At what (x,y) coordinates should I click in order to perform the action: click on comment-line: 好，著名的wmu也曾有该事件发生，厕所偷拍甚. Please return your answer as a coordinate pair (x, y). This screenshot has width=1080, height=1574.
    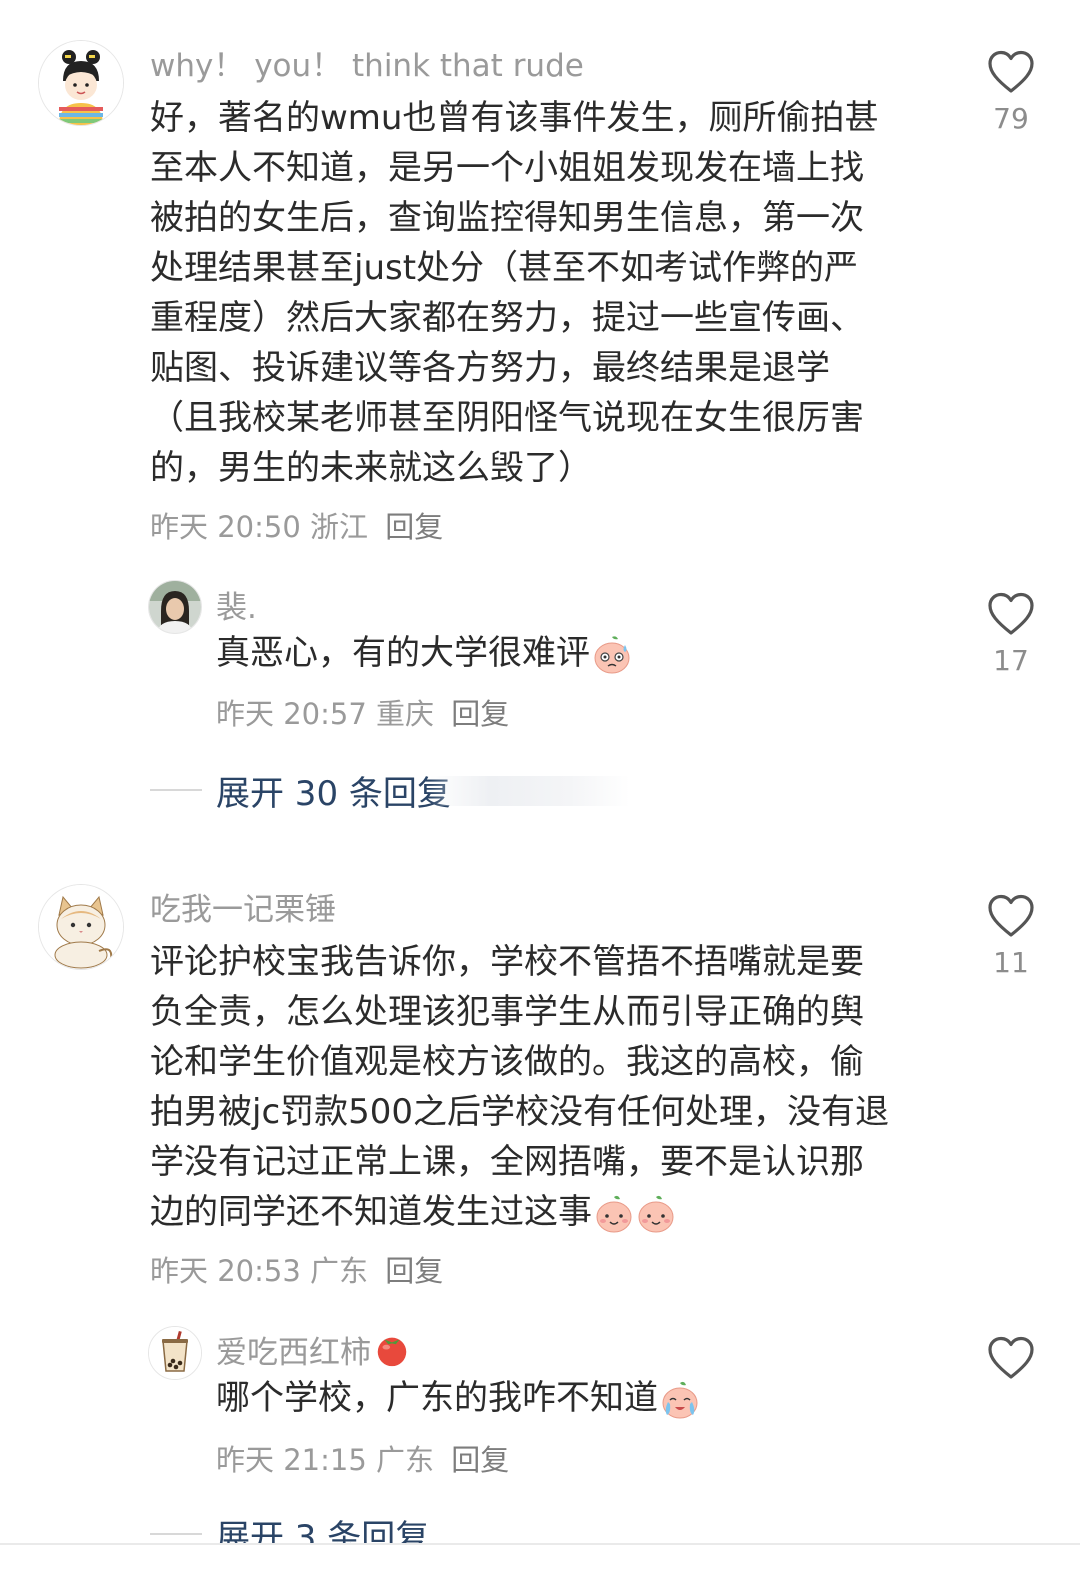
    Looking at the image, I should click on (514, 118).